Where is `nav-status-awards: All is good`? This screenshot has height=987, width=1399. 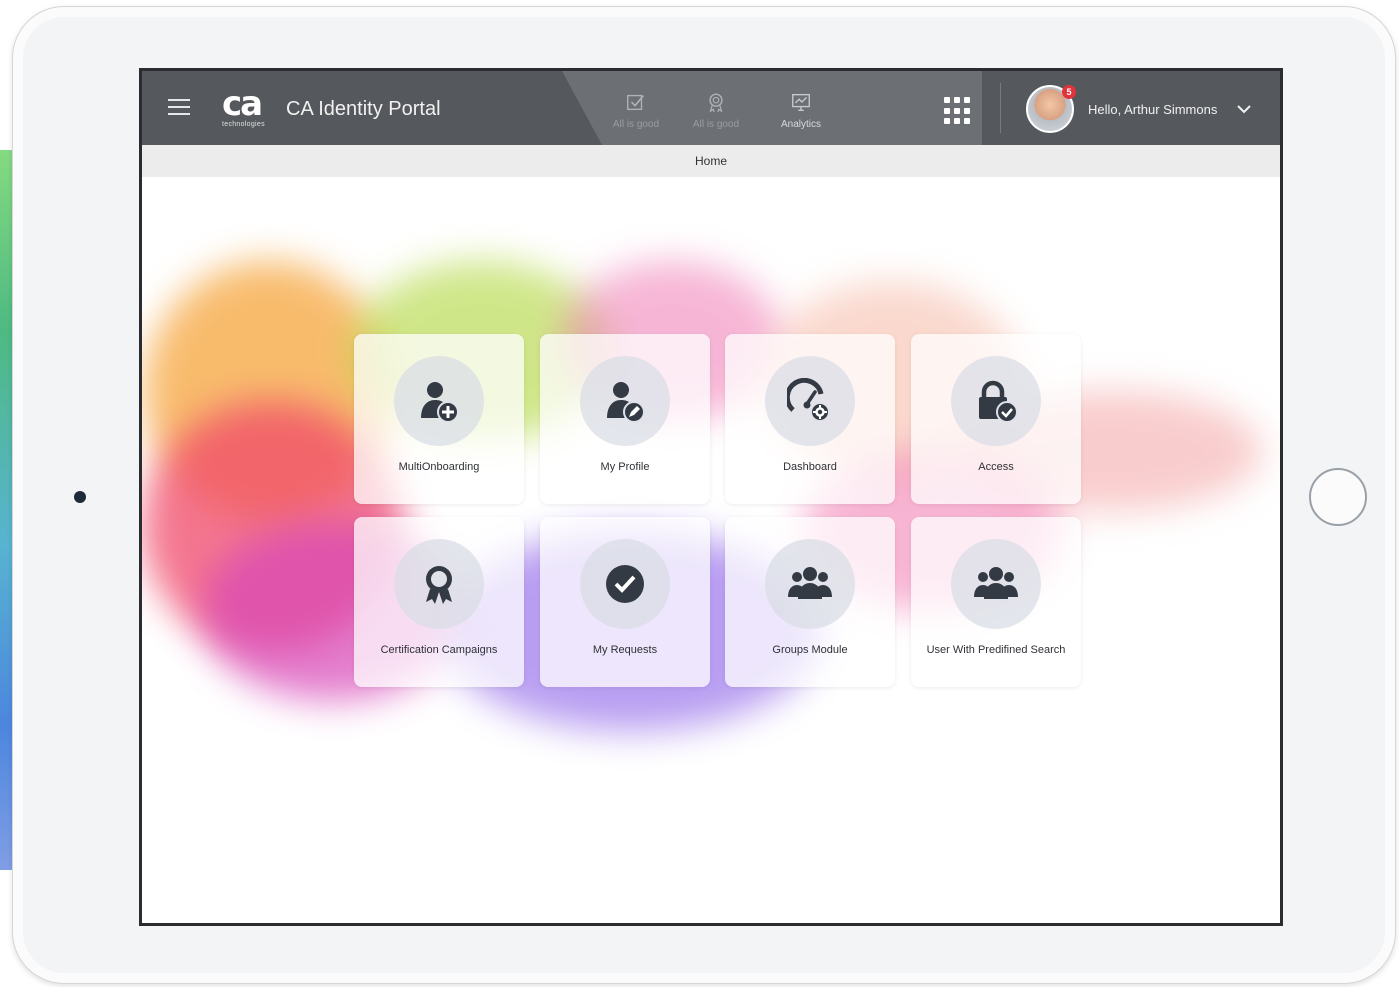
nav-status-awards: All is good is located at coordinates (716, 110).